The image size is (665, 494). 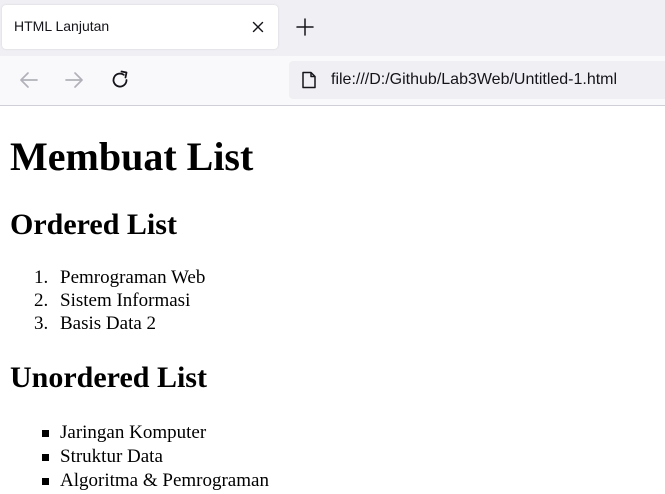 What do you see at coordinates (305, 27) in the screenshot?
I see `plus-icon` at bounding box center [305, 27].